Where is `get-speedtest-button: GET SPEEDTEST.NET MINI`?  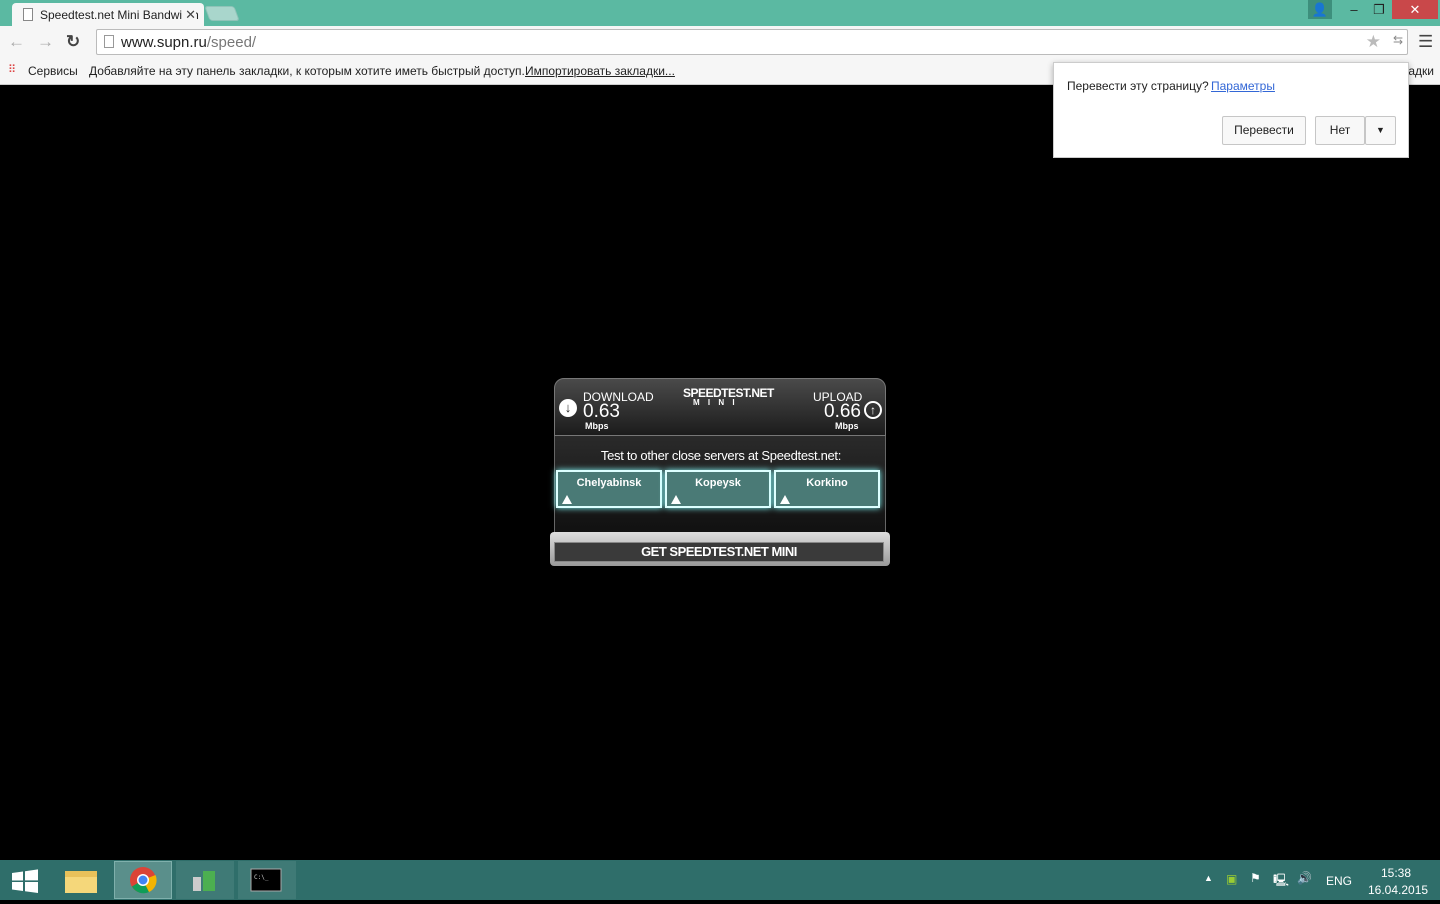
get-speedtest-button: GET SPEEDTEST.NET MINI is located at coordinates (719, 552).